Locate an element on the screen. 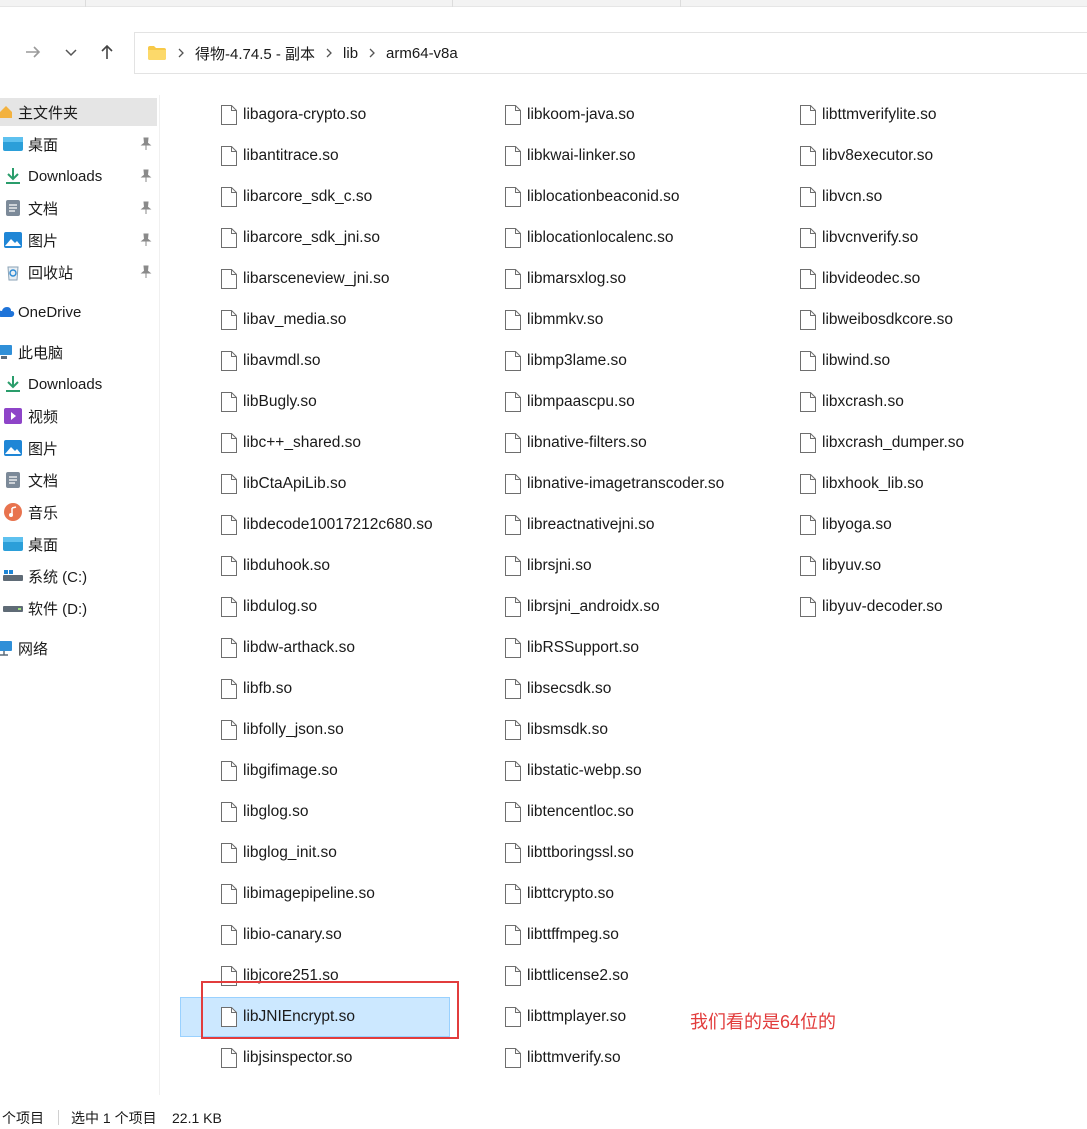 The image size is (1087, 1129). sidebar-item-this-pc: 此电脑 is located at coordinates (78, 352).